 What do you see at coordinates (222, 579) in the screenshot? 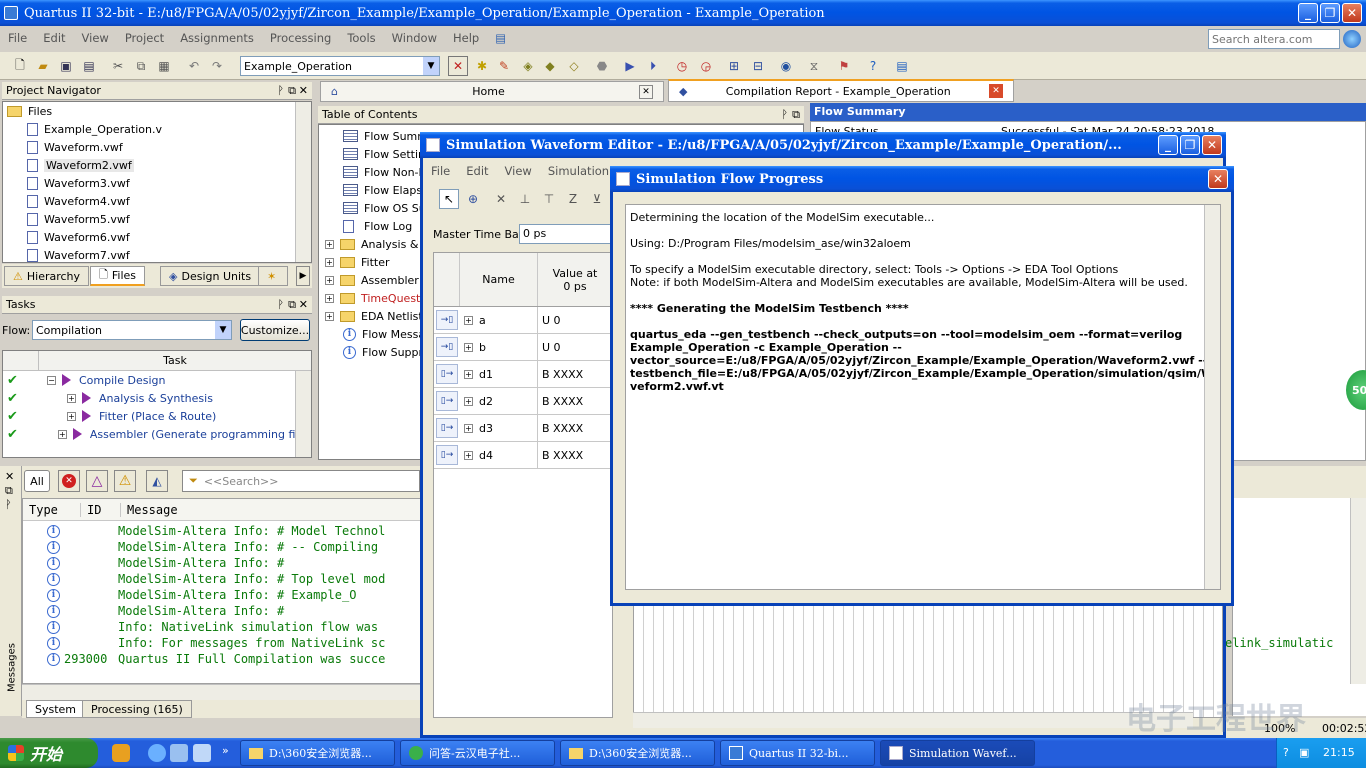
I see `message-row: i ModelSim-Altera Info: # Top level mod` at bounding box center [222, 579].